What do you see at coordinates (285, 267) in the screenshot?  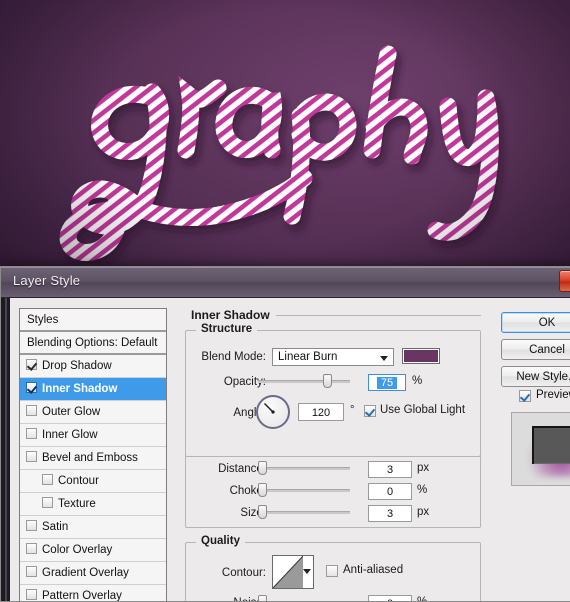 I see `titlebar-highlight` at bounding box center [285, 267].